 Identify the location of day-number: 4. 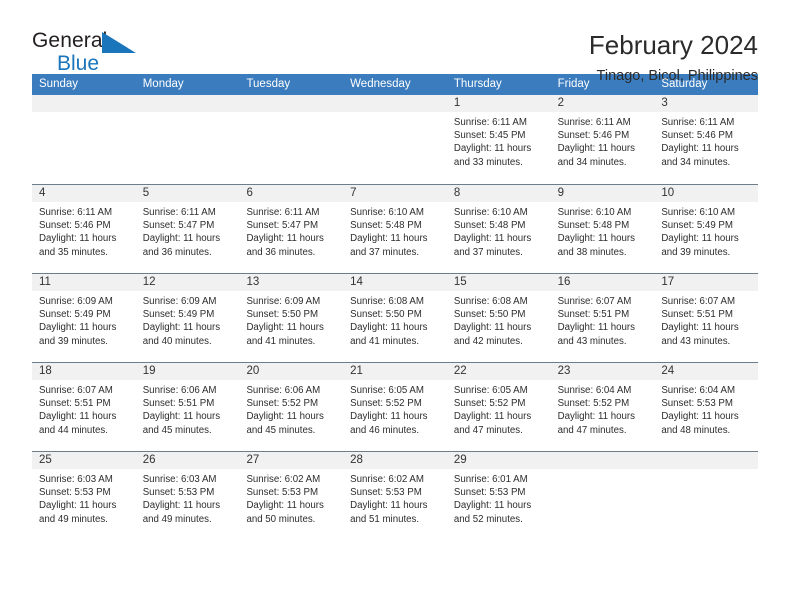
(84, 193).